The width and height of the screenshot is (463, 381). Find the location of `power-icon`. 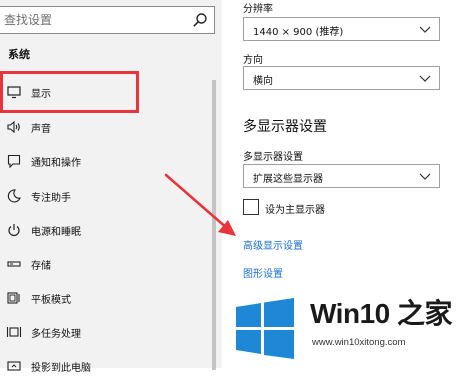

power-icon is located at coordinates (14, 230).